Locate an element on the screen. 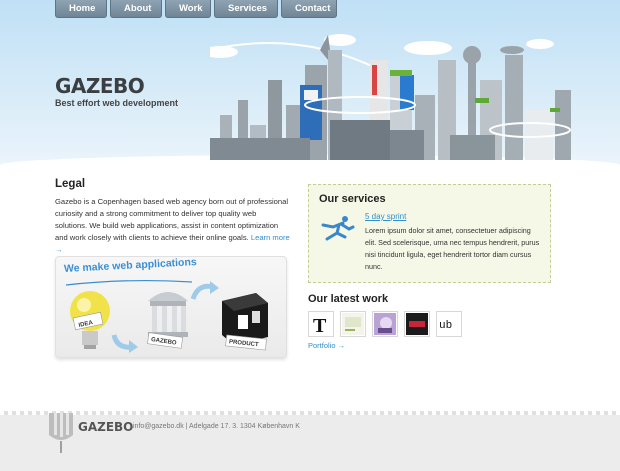  idea-bulb-icon: IDEA is located at coordinates (90, 320).